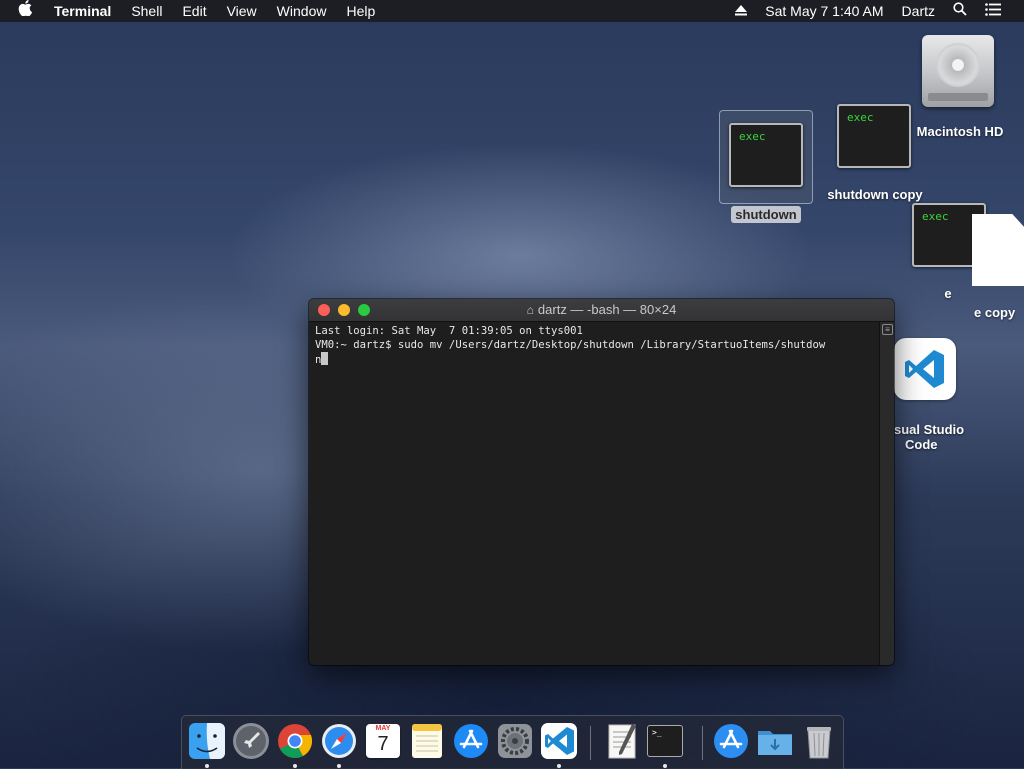 The image size is (1024, 769). I want to click on textedit-icon, so click(622, 741).